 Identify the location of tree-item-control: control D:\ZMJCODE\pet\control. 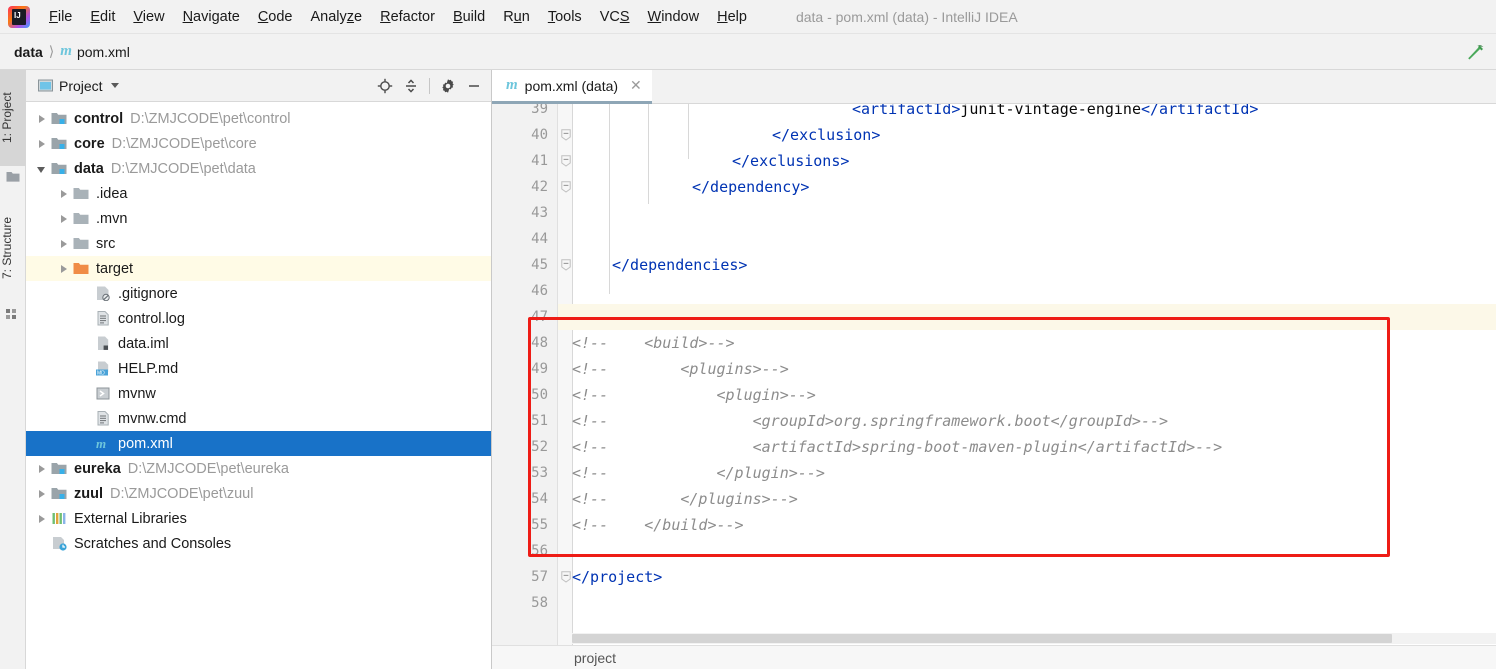
(258, 118).